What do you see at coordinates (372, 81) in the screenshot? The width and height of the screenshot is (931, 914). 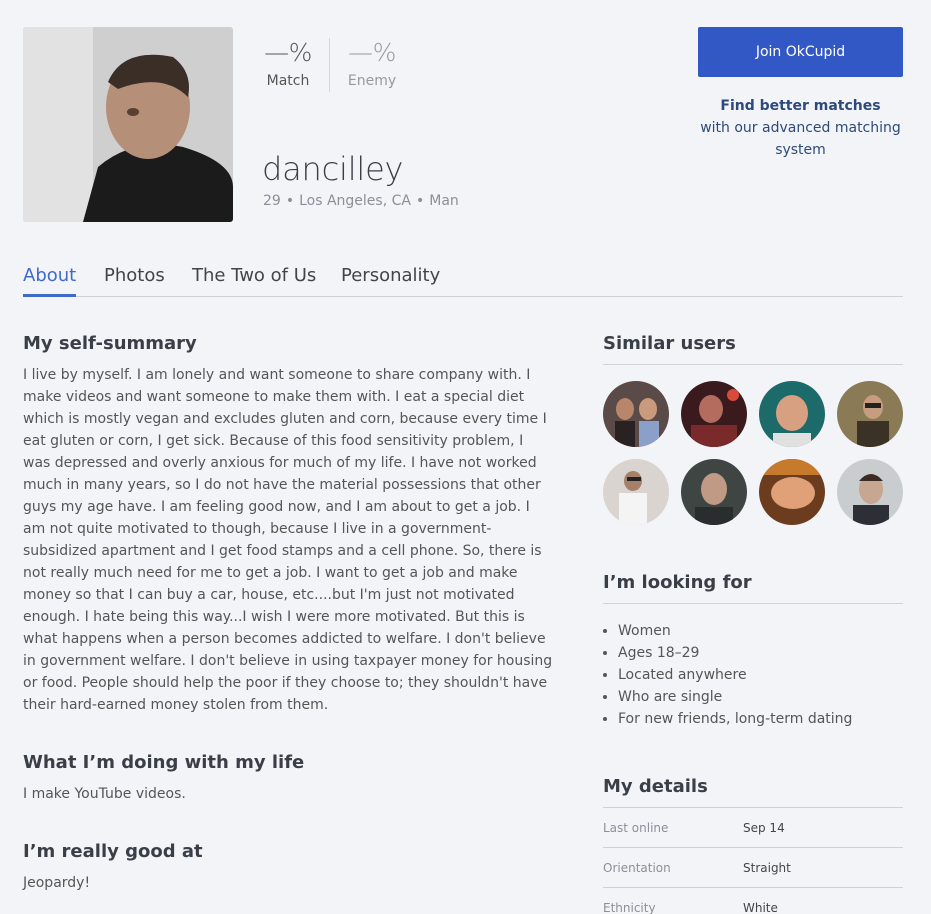 I see `enemy-label: Enemy` at bounding box center [372, 81].